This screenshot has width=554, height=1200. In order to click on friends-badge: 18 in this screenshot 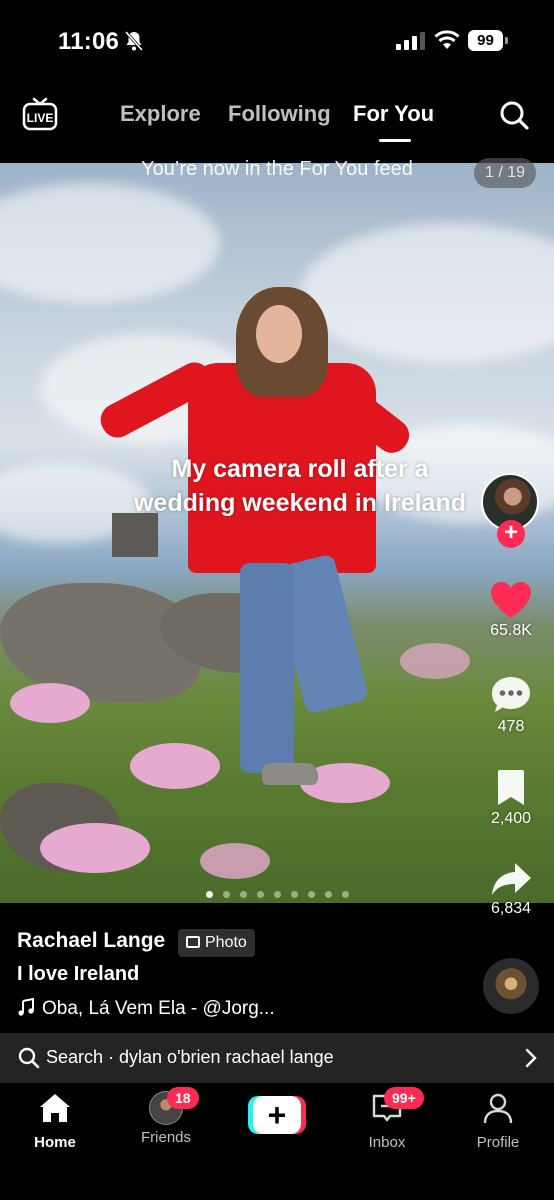, I will do `click(183, 1098)`.